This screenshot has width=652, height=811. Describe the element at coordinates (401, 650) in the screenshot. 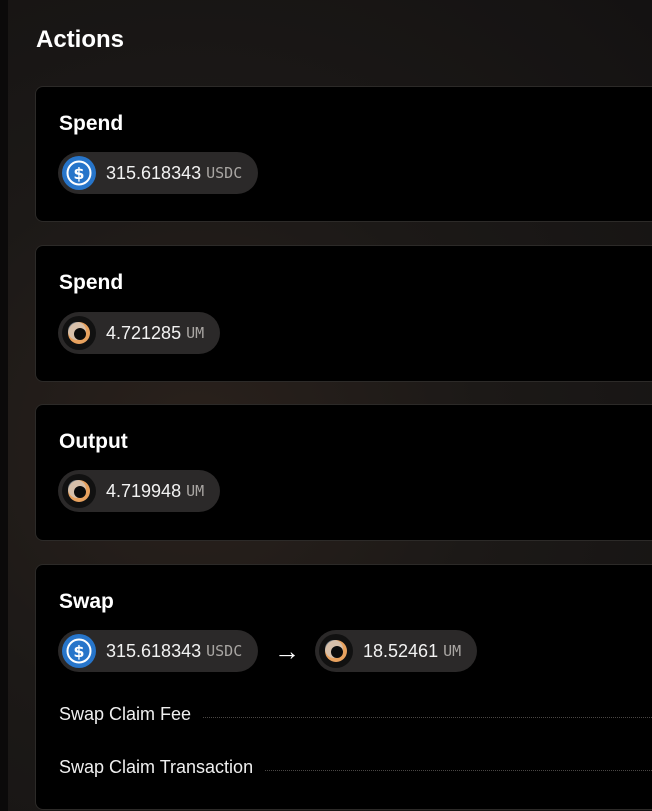

I see `swap-output-amount: 18.52461` at that location.